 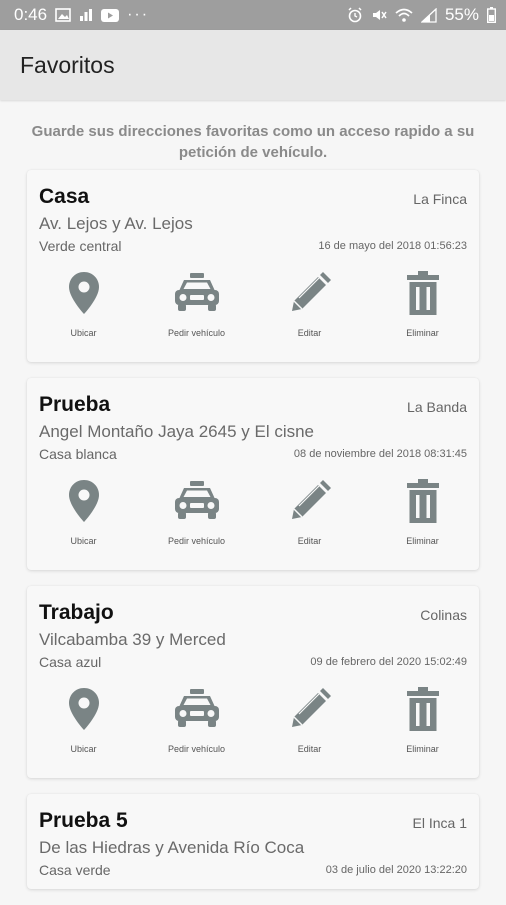 I want to click on favorite-address: Vilcabamba 39 y Merced, so click(x=132, y=639).